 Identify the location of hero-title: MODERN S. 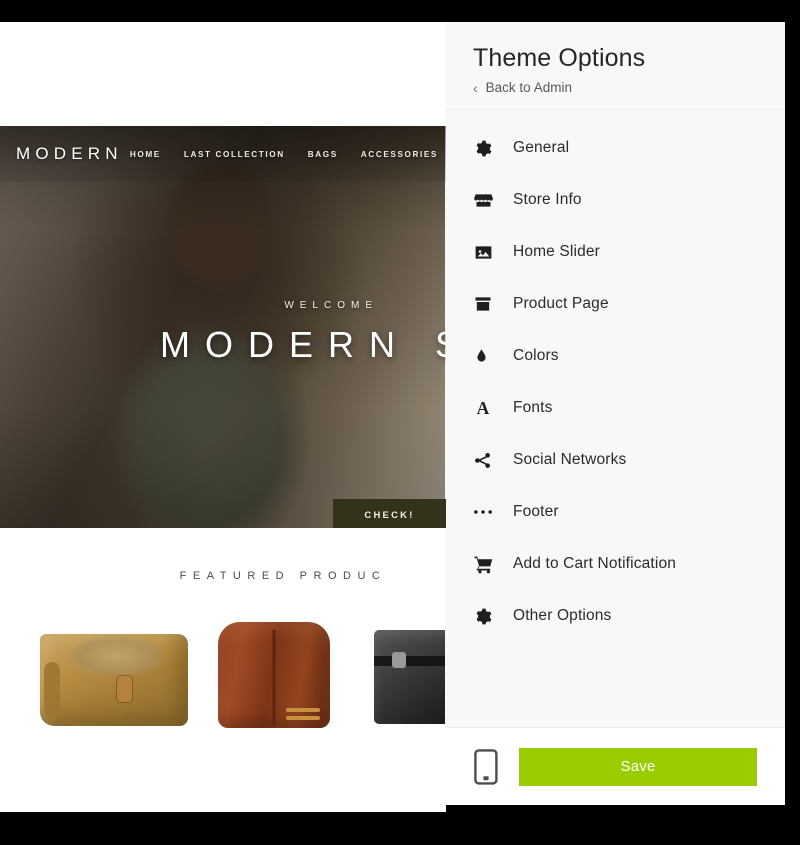
(303, 344).